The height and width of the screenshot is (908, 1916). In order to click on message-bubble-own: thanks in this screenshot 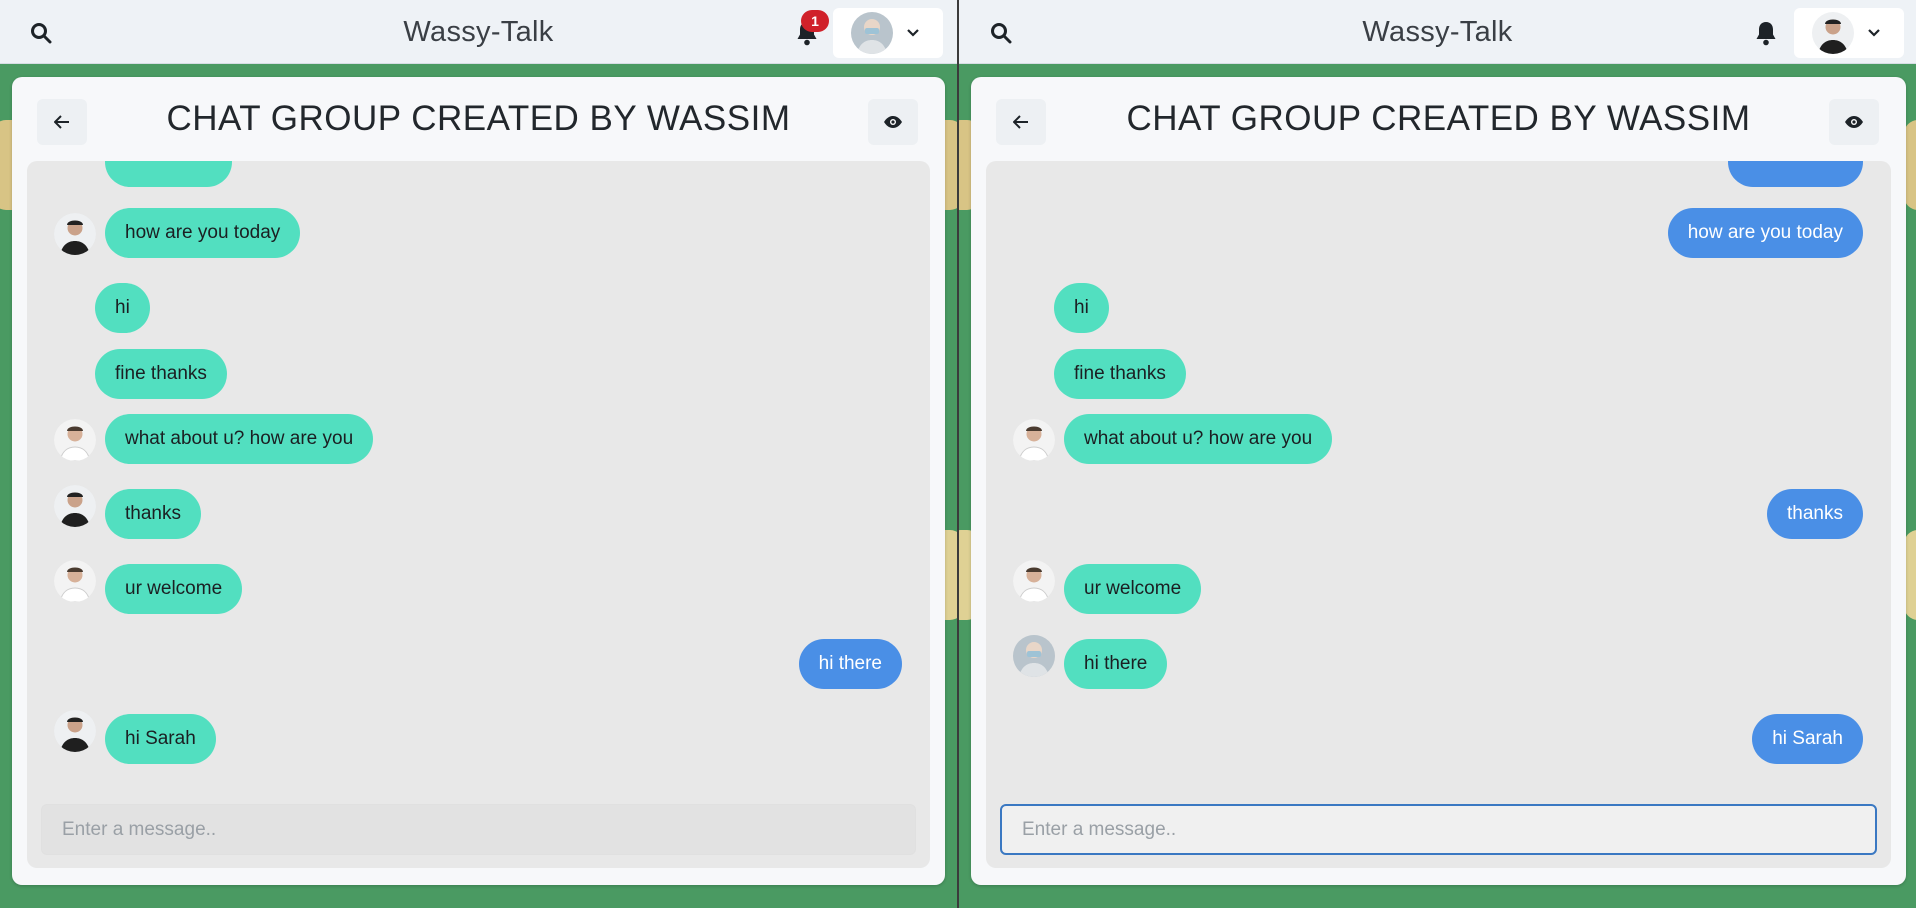, I will do `click(1815, 514)`.